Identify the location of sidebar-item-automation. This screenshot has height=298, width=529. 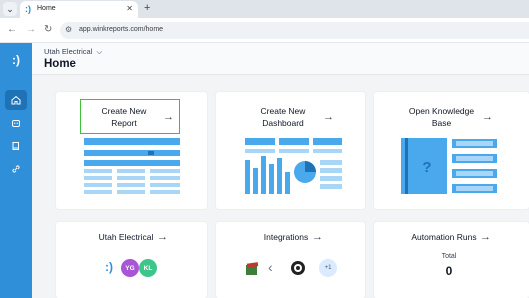
(16, 123).